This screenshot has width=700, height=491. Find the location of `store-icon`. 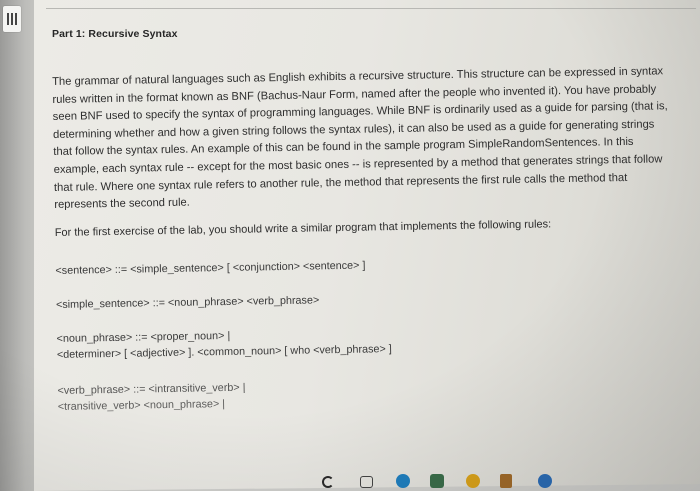

store-icon is located at coordinates (437, 481).